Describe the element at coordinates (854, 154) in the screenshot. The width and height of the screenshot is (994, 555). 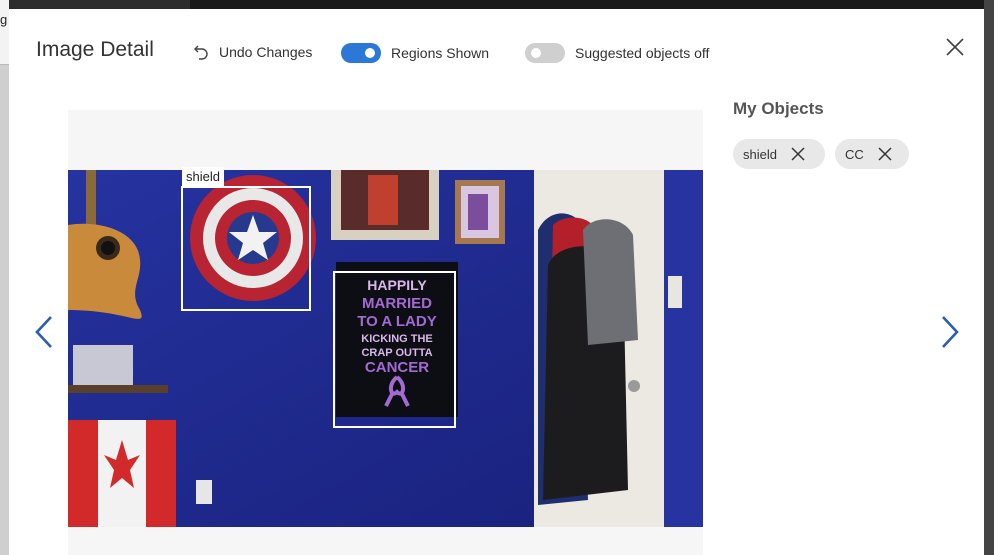
I see `object-chip-label: CC` at that location.